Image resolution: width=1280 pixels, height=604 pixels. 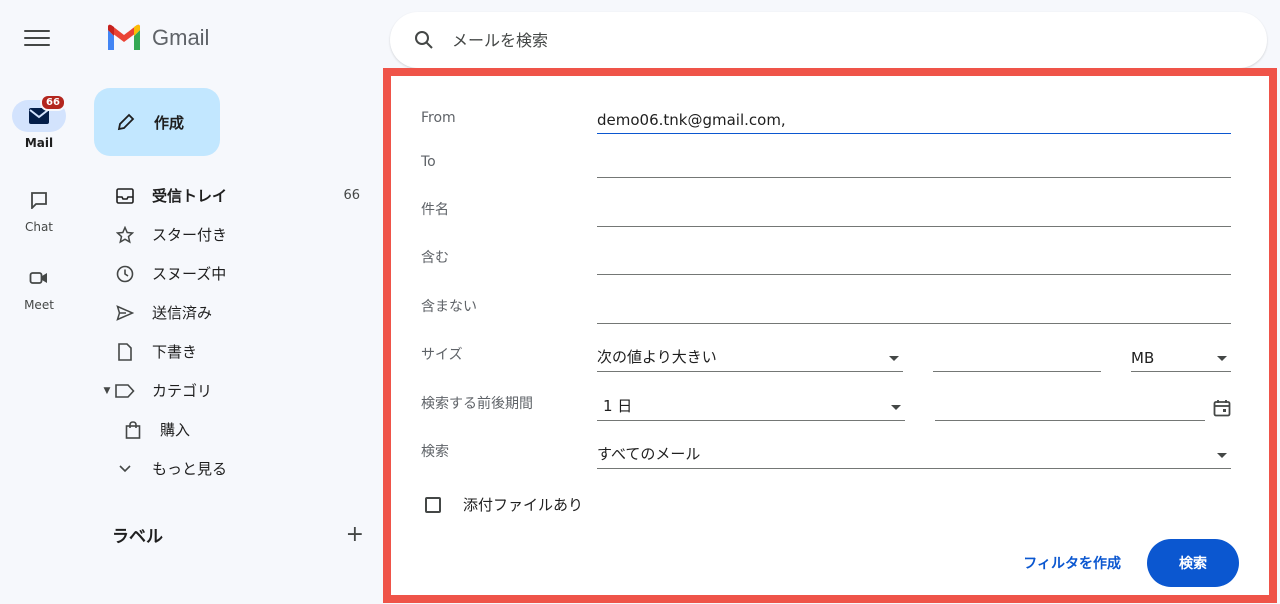 What do you see at coordinates (235, 351) in the screenshot?
I see `sidebar-item-drafts: 下書き` at bounding box center [235, 351].